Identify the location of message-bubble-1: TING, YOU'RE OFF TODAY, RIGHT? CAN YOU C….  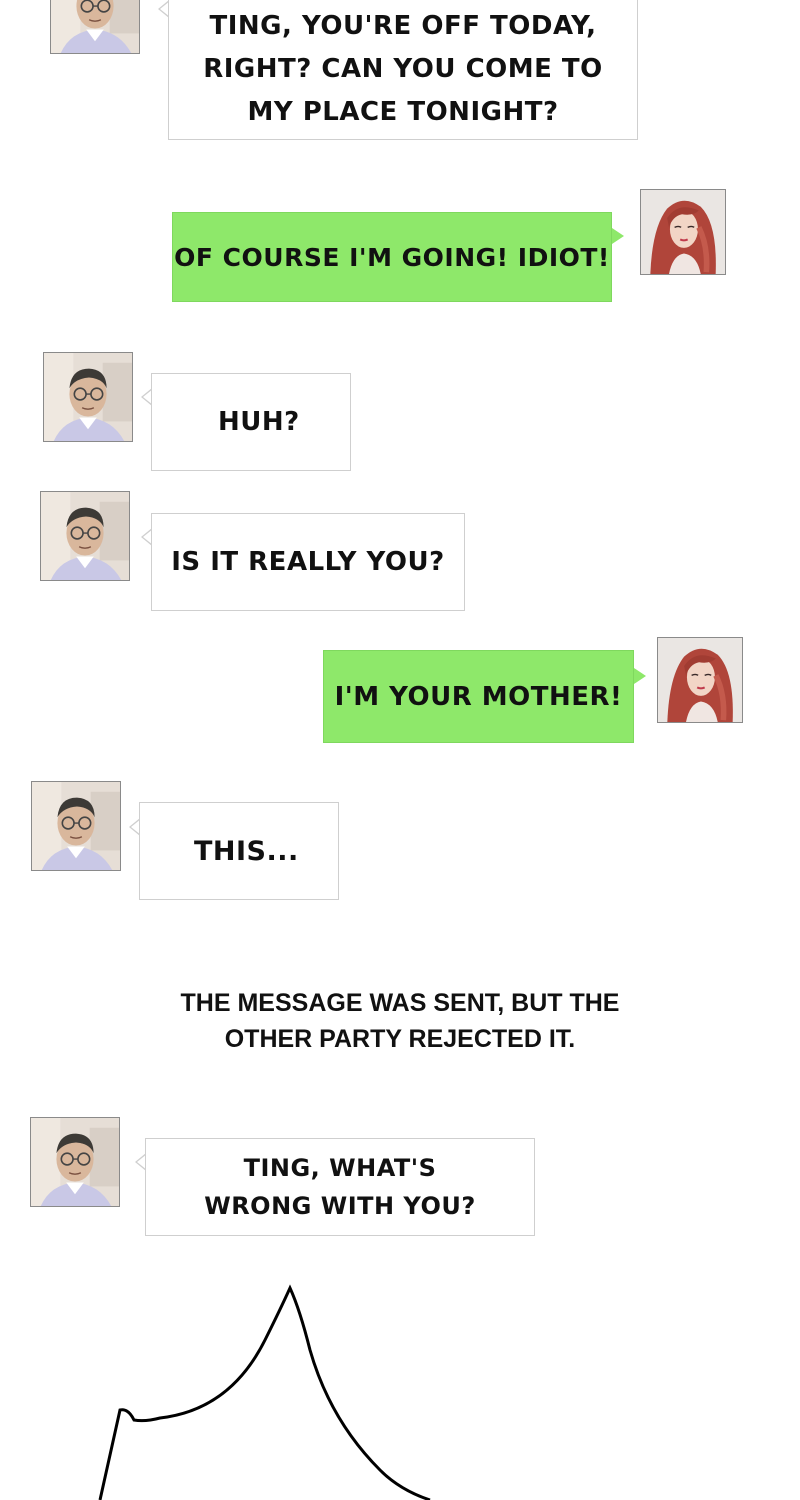
(403, 70).